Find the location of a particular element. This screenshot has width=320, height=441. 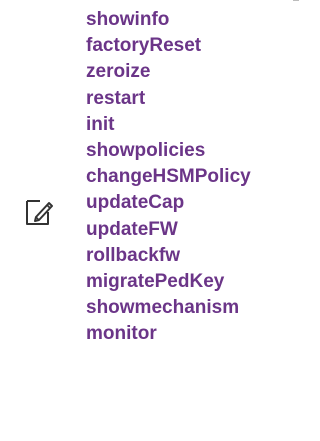

command-showmechanism: showmechanism is located at coordinates (168, 308).